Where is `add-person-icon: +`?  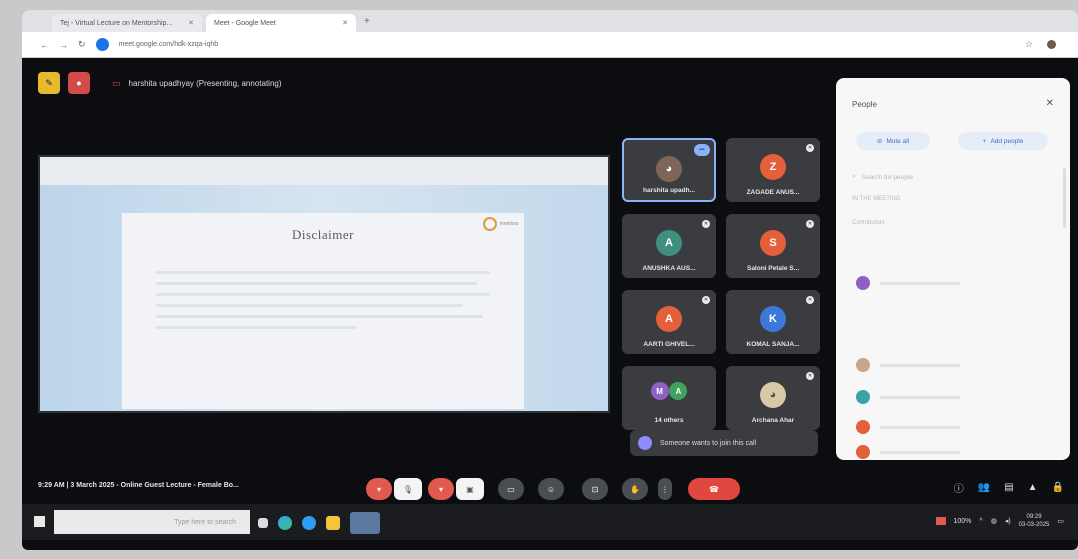
add-person-icon: + is located at coordinates (984, 141).